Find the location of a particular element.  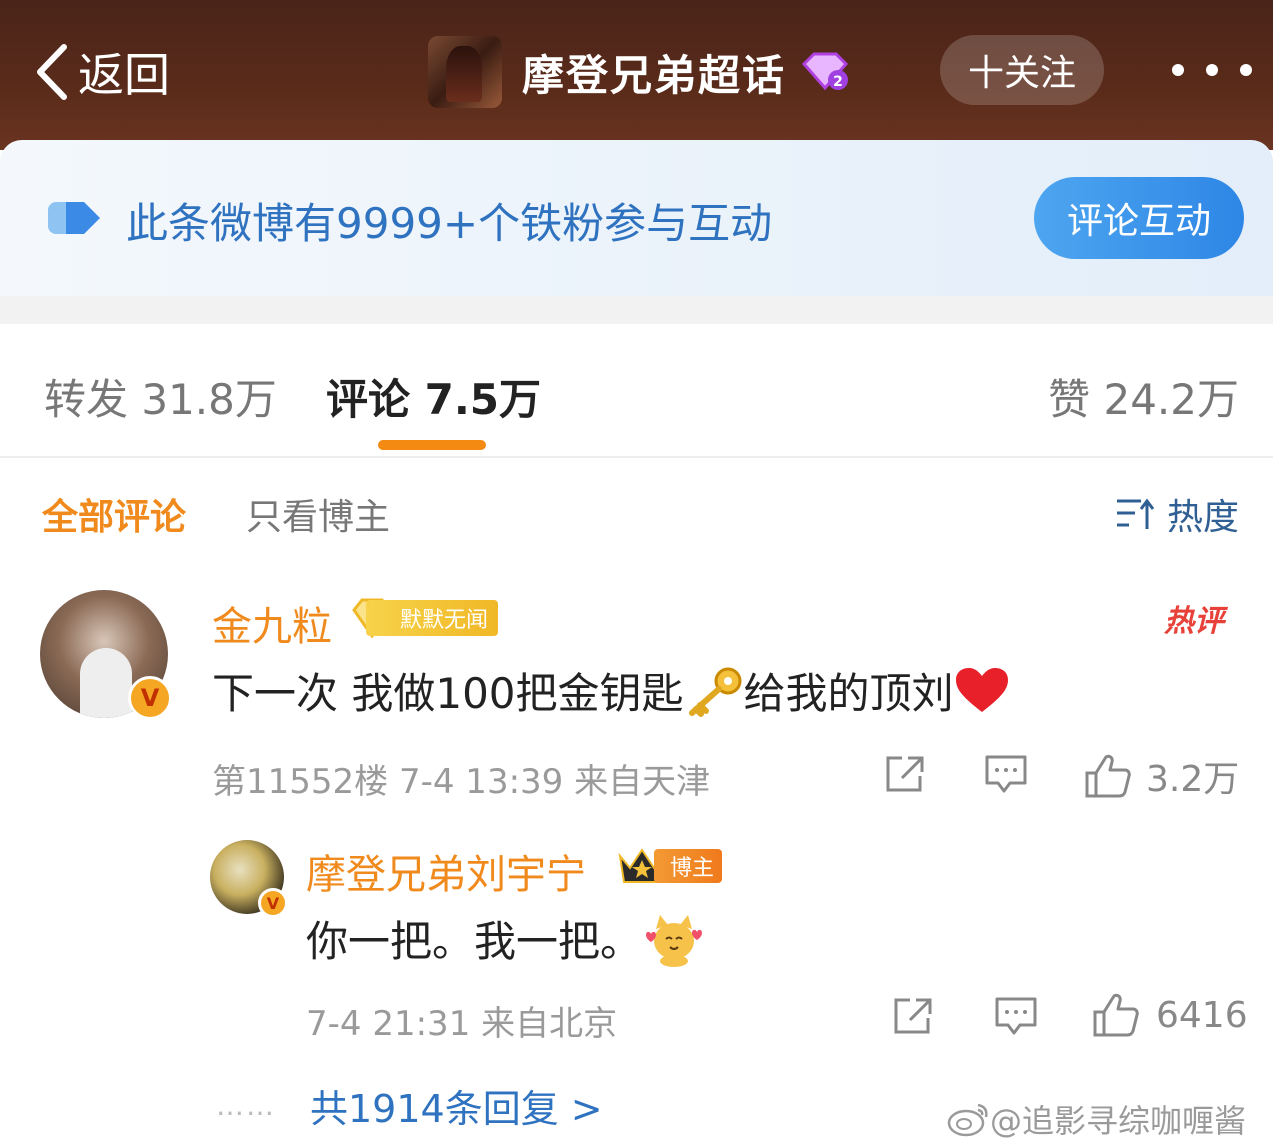

comment-interaction-button: 评论互动 is located at coordinates (1139, 218).